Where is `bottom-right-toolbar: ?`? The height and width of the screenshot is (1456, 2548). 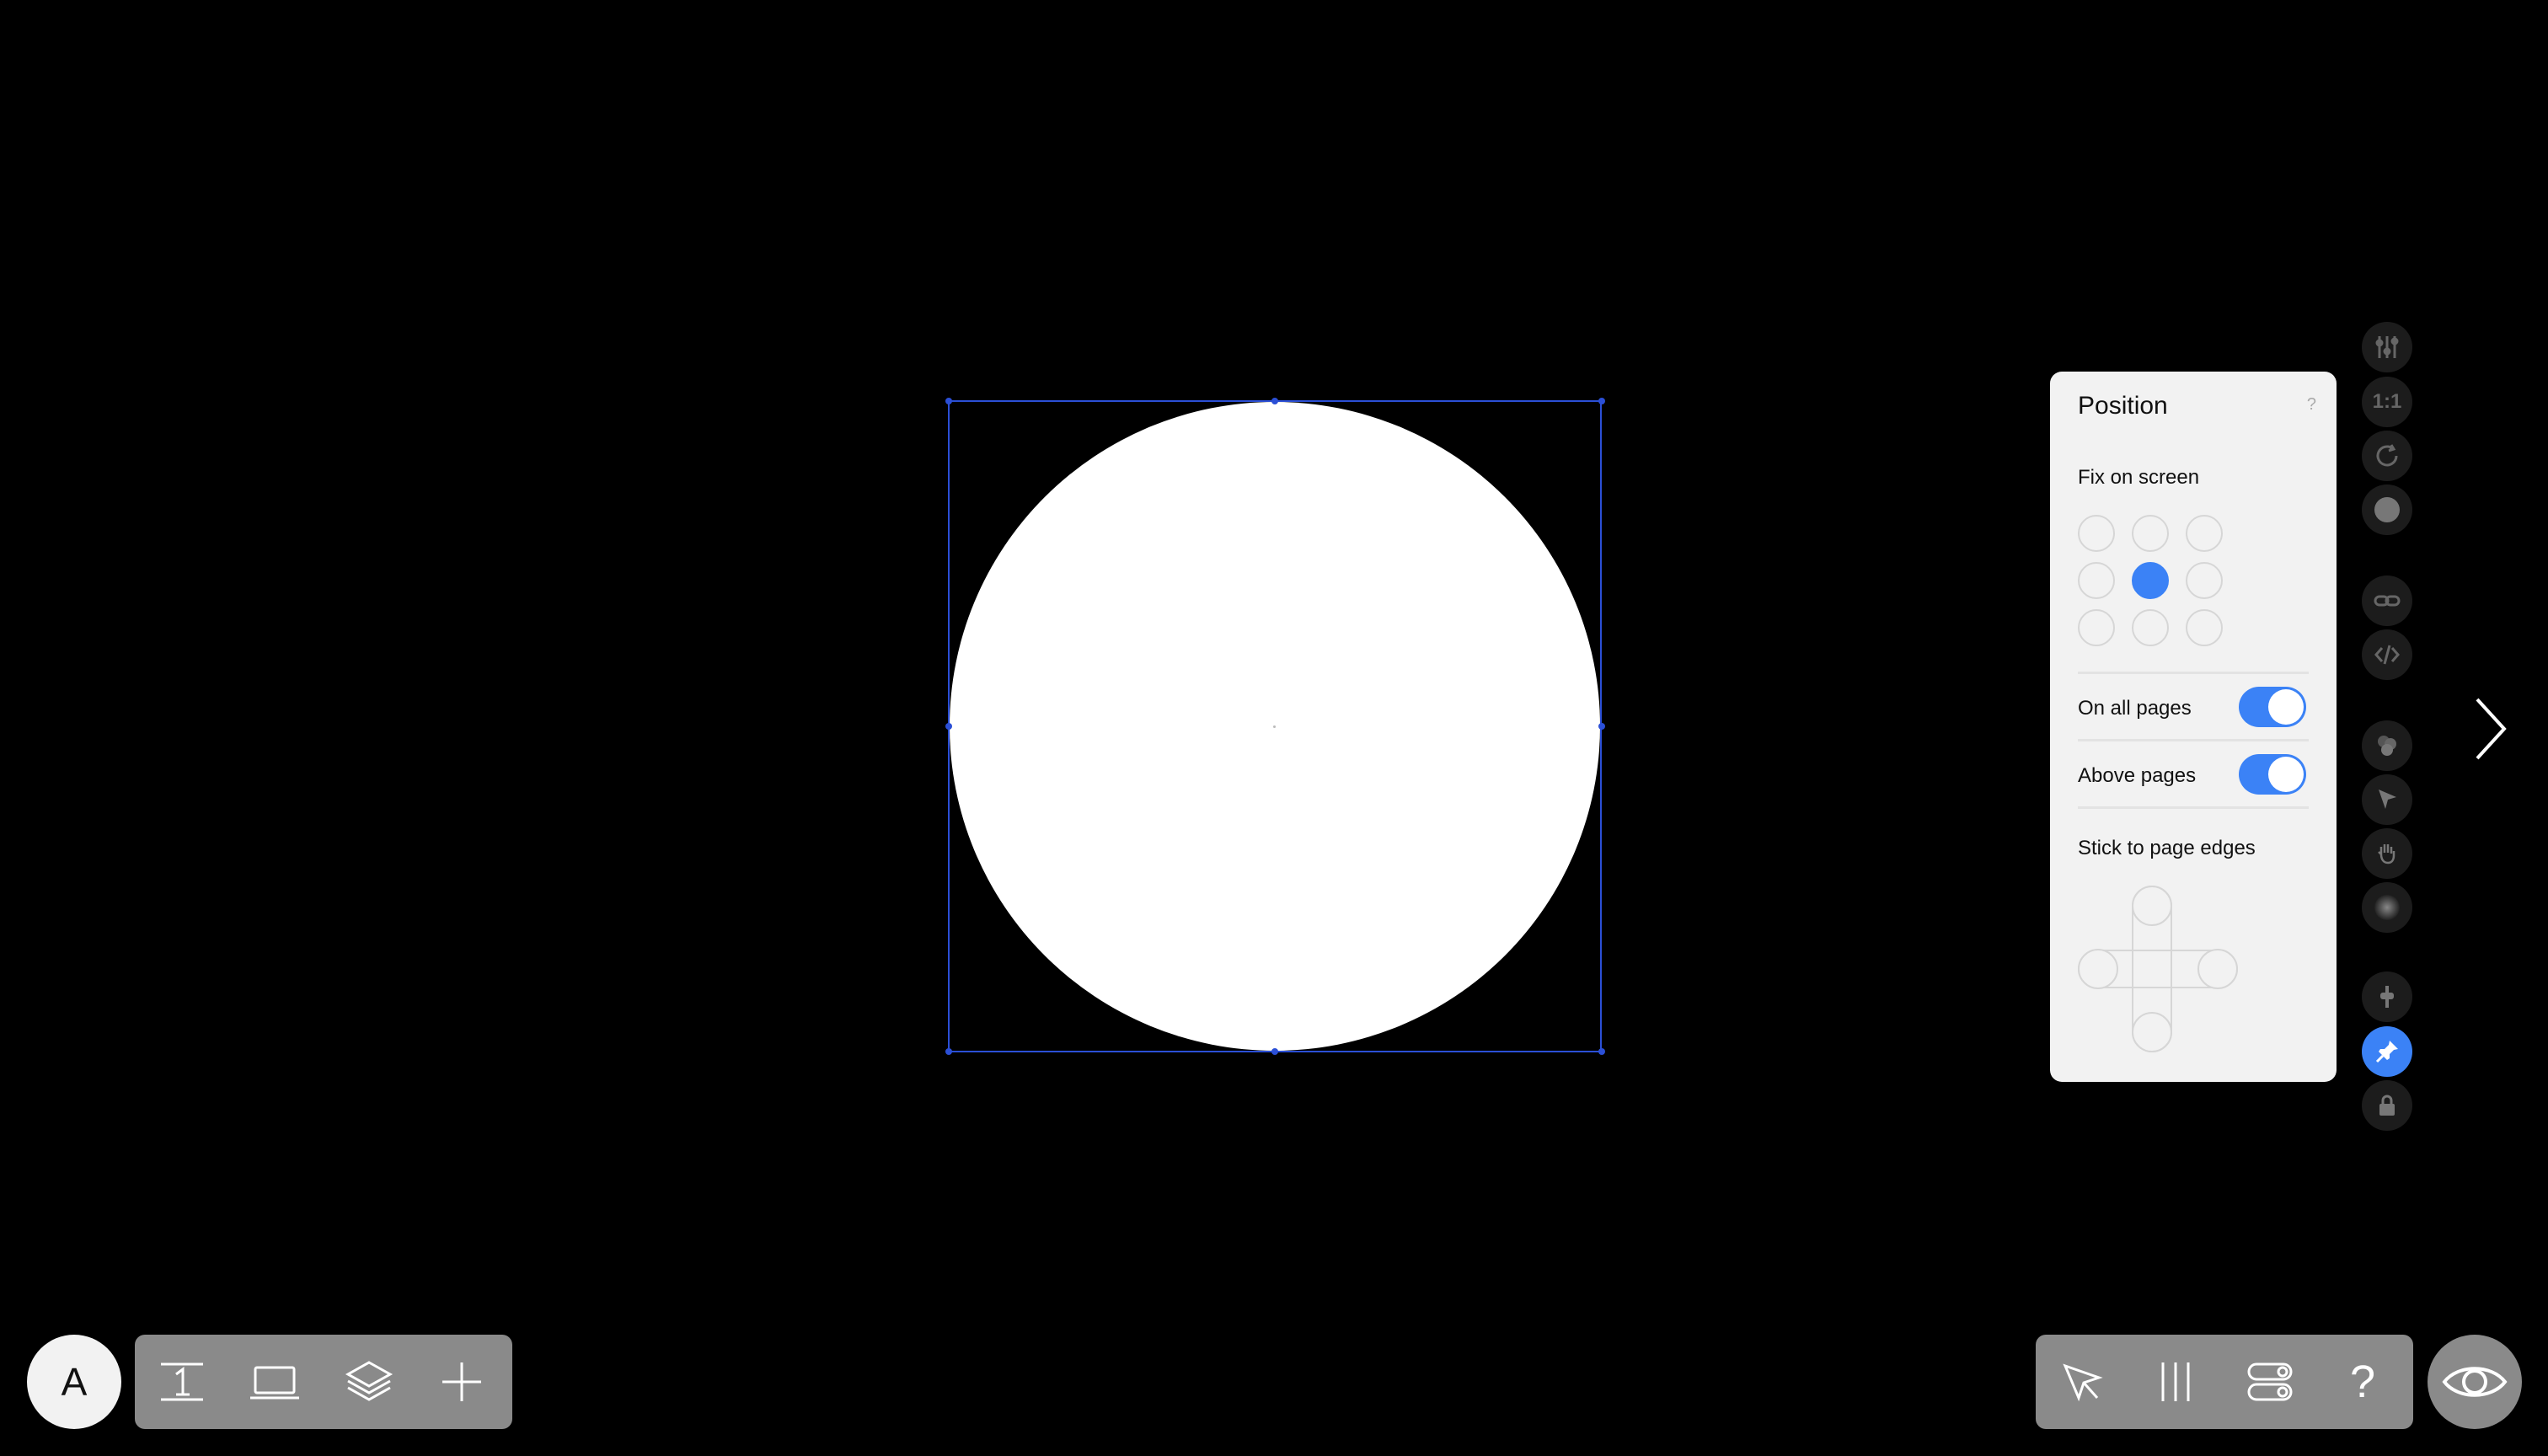
bottom-right-toolbar: ? is located at coordinates (2224, 1382).